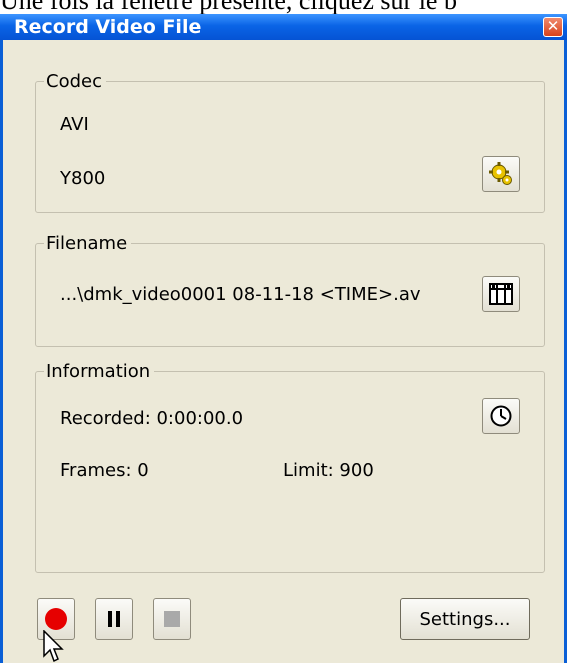  I want to click on title-bar: Record Video File ✕, so click(283, 27).